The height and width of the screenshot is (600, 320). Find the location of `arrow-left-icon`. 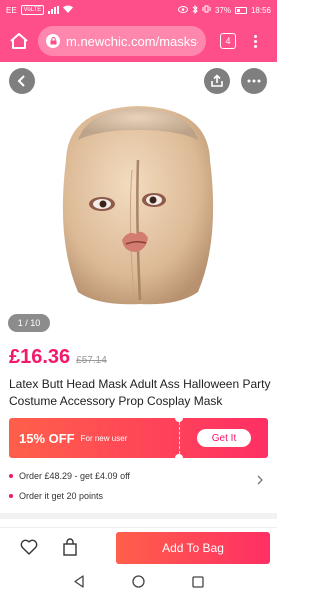

arrow-left-icon is located at coordinates (21, 81).